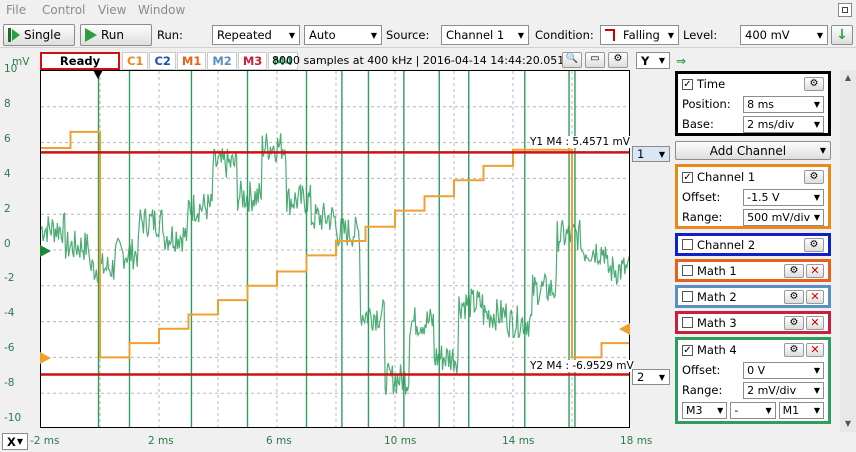 The image size is (856, 452). I want to click on channel1-offset-marker, so click(45, 358).